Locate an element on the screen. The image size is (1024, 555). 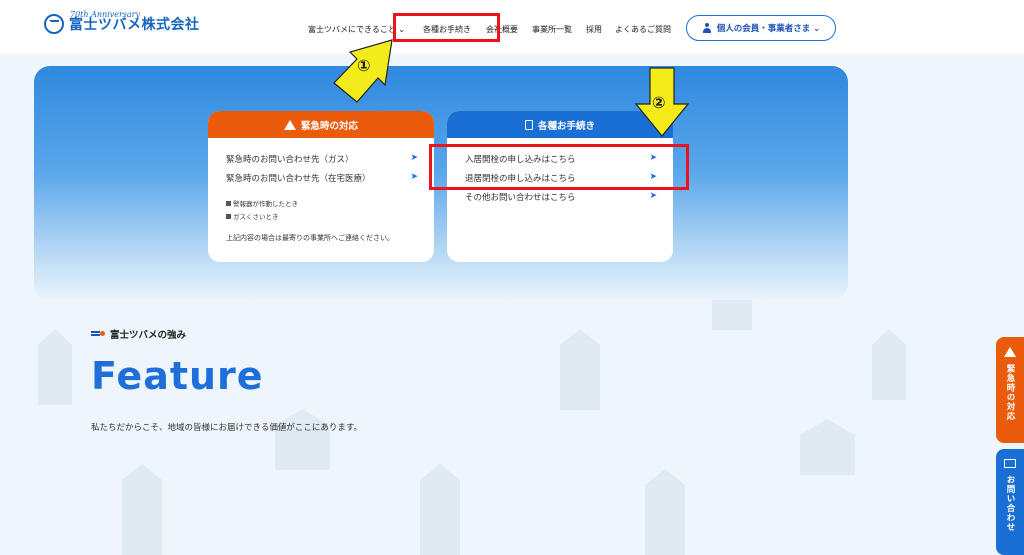
note-gas-smell: ガスくさいとき is located at coordinates (252, 216).